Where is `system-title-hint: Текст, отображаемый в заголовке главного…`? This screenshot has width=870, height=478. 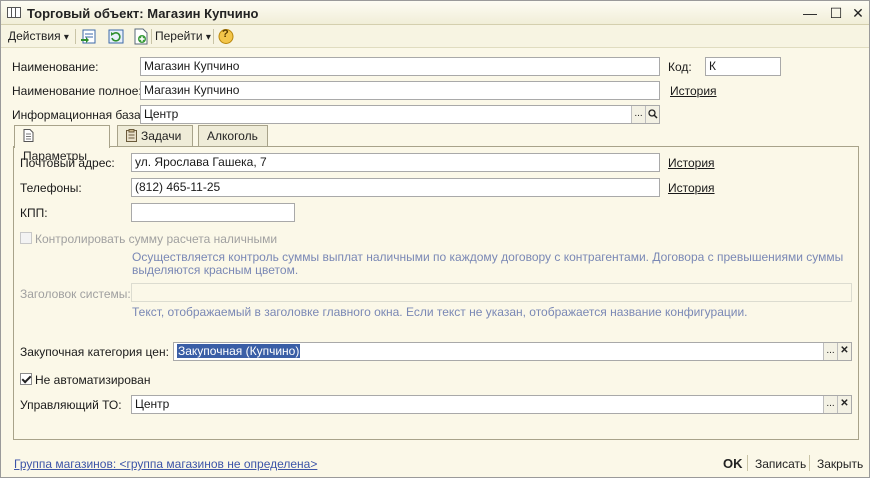 system-title-hint: Текст, отображаемый в заголовке главного… is located at coordinates (440, 312).